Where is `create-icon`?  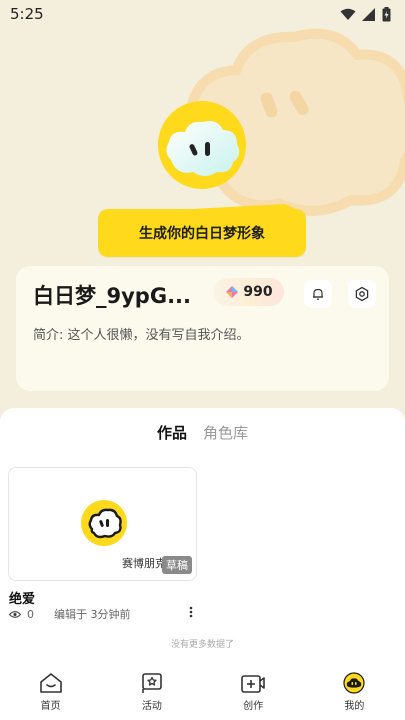
create-icon is located at coordinates (253, 684).